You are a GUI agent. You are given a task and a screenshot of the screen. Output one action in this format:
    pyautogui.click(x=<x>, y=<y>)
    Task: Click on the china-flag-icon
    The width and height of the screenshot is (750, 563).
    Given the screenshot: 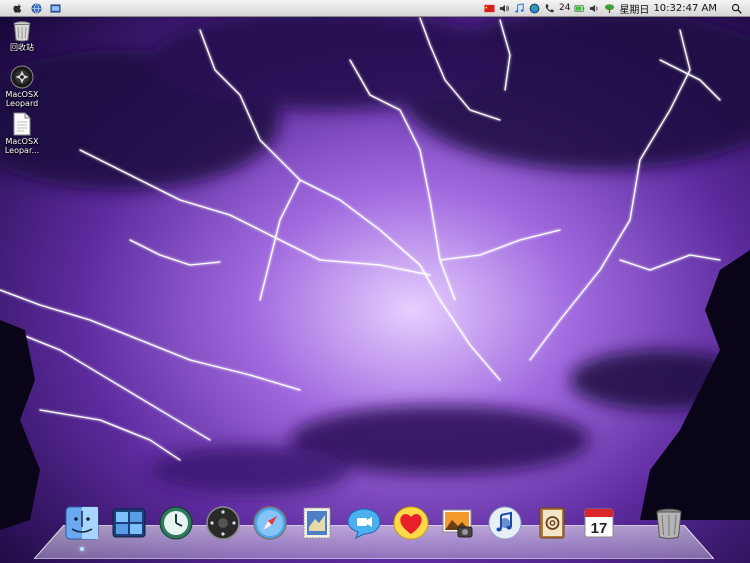 What is the action you would take?
    pyautogui.click(x=489, y=8)
    